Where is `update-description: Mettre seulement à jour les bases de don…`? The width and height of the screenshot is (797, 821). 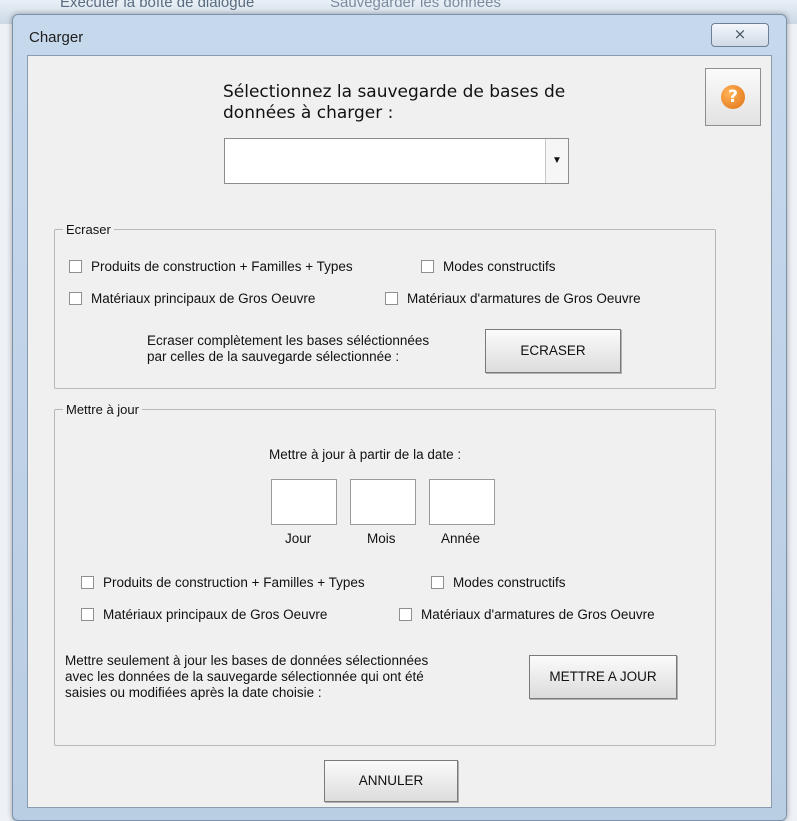 update-description: Mettre seulement à jour les bases de don… is located at coordinates (247, 676).